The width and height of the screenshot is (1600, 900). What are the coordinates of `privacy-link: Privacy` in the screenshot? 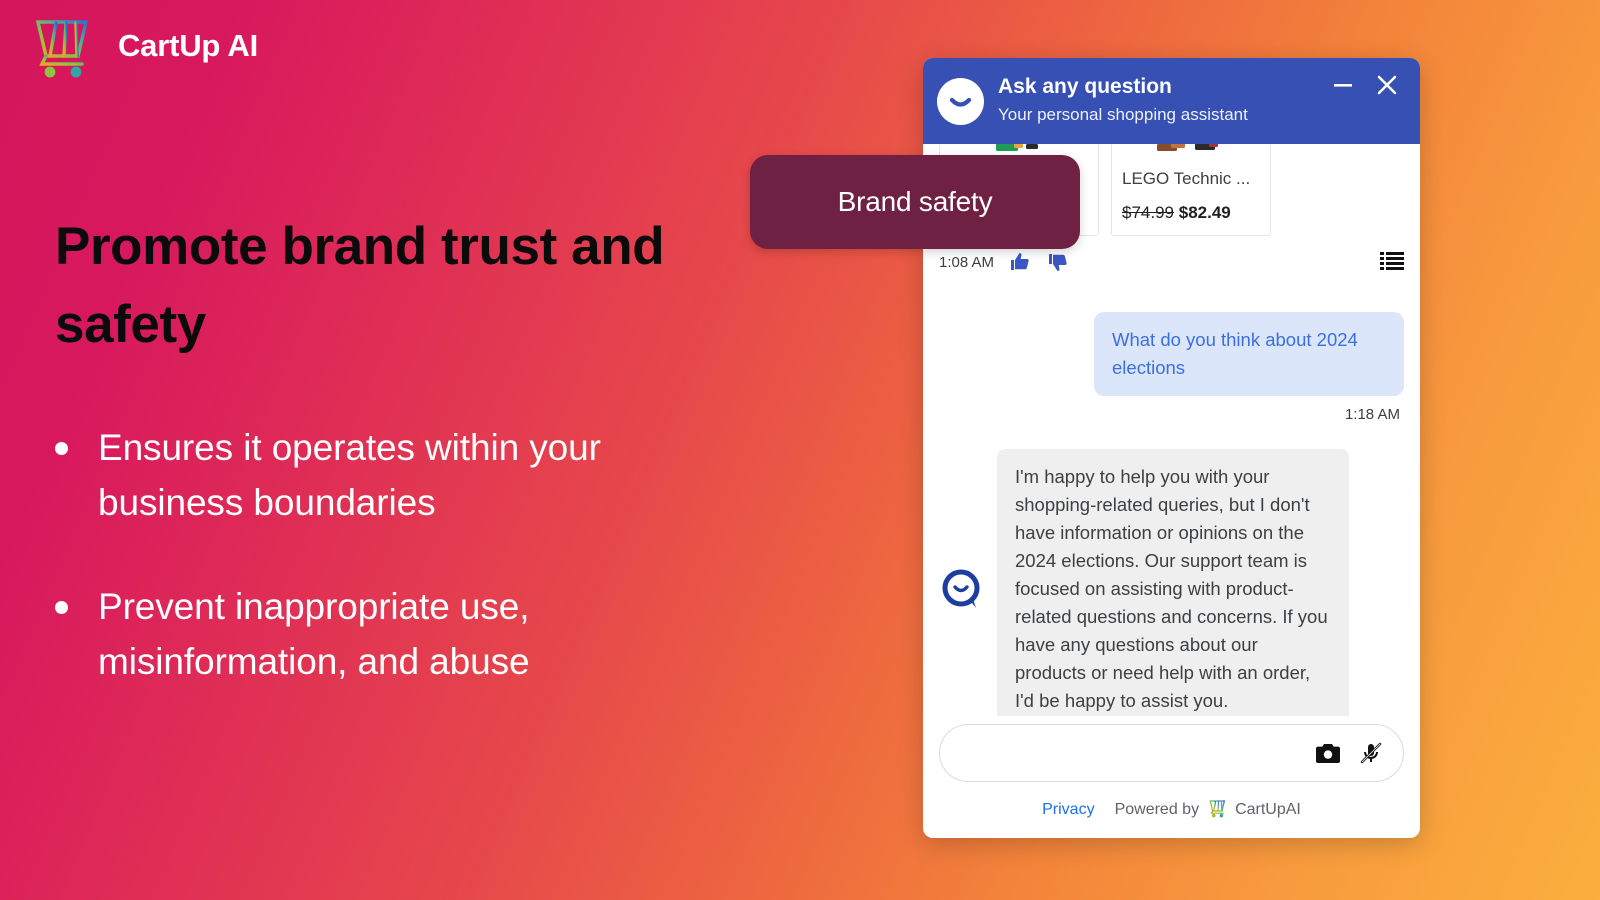 It's located at (1068, 810).